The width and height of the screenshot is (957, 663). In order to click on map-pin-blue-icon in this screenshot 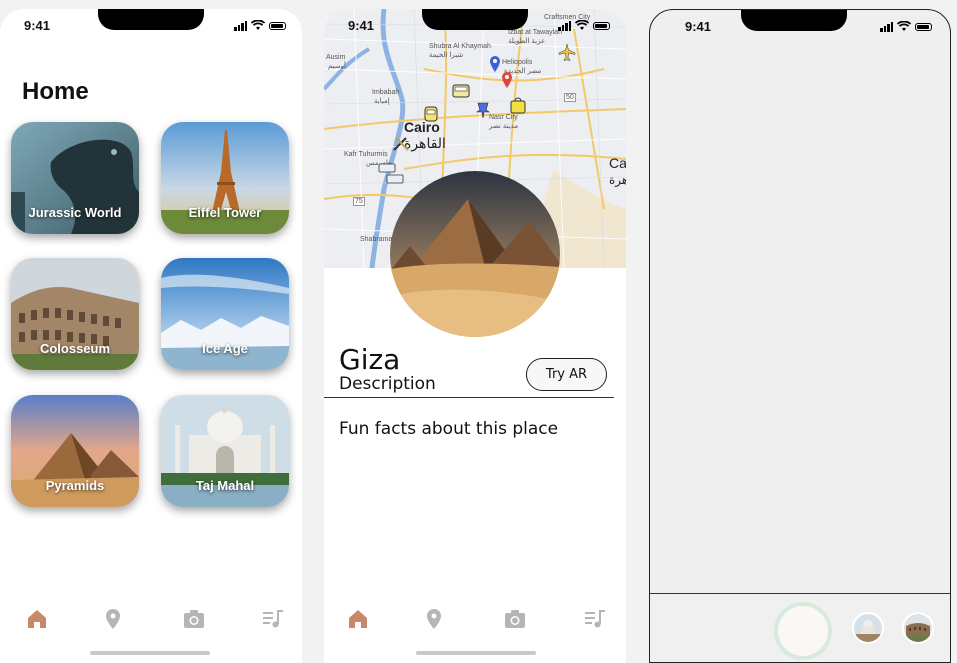, I will do `click(495, 64)`.